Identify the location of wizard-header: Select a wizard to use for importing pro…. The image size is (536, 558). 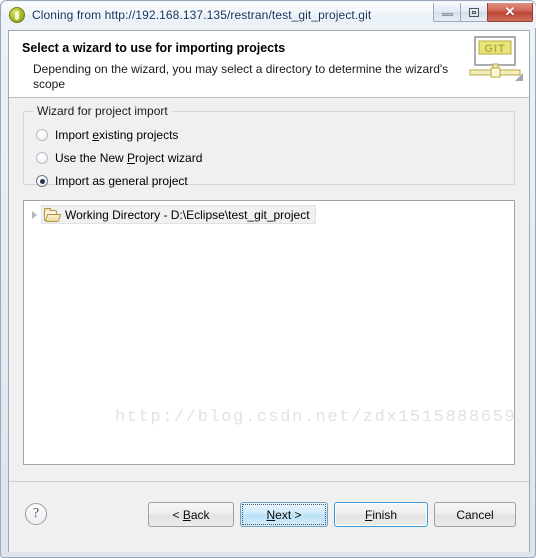
(269, 64).